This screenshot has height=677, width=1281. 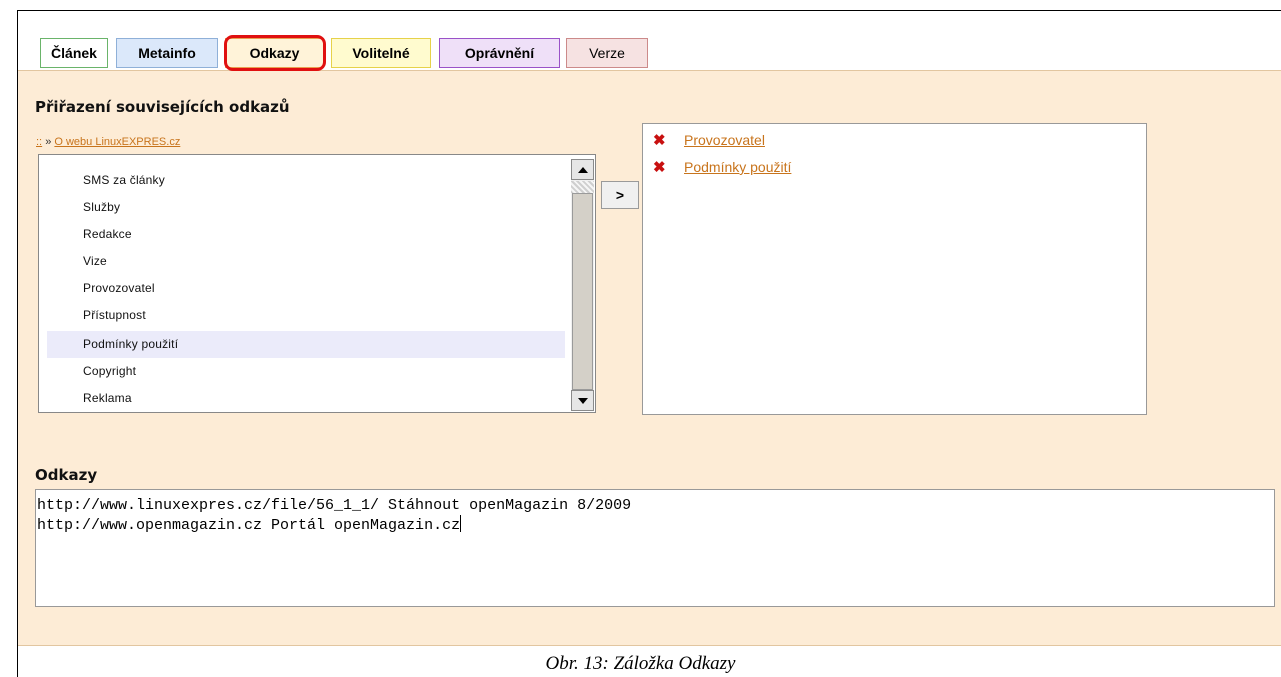 What do you see at coordinates (582, 291) in the screenshot?
I see `scroll-thumb` at bounding box center [582, 291].